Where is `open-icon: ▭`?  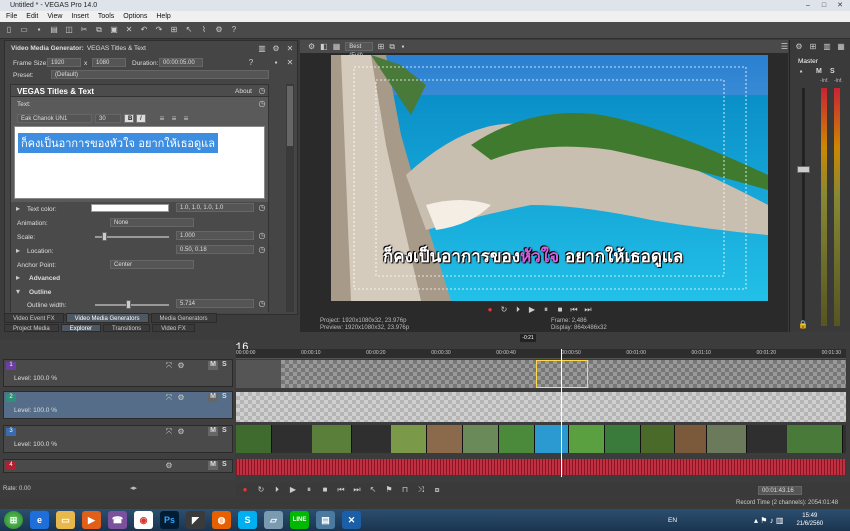
open-icon: ▭ is located at coordinates (24, 30).